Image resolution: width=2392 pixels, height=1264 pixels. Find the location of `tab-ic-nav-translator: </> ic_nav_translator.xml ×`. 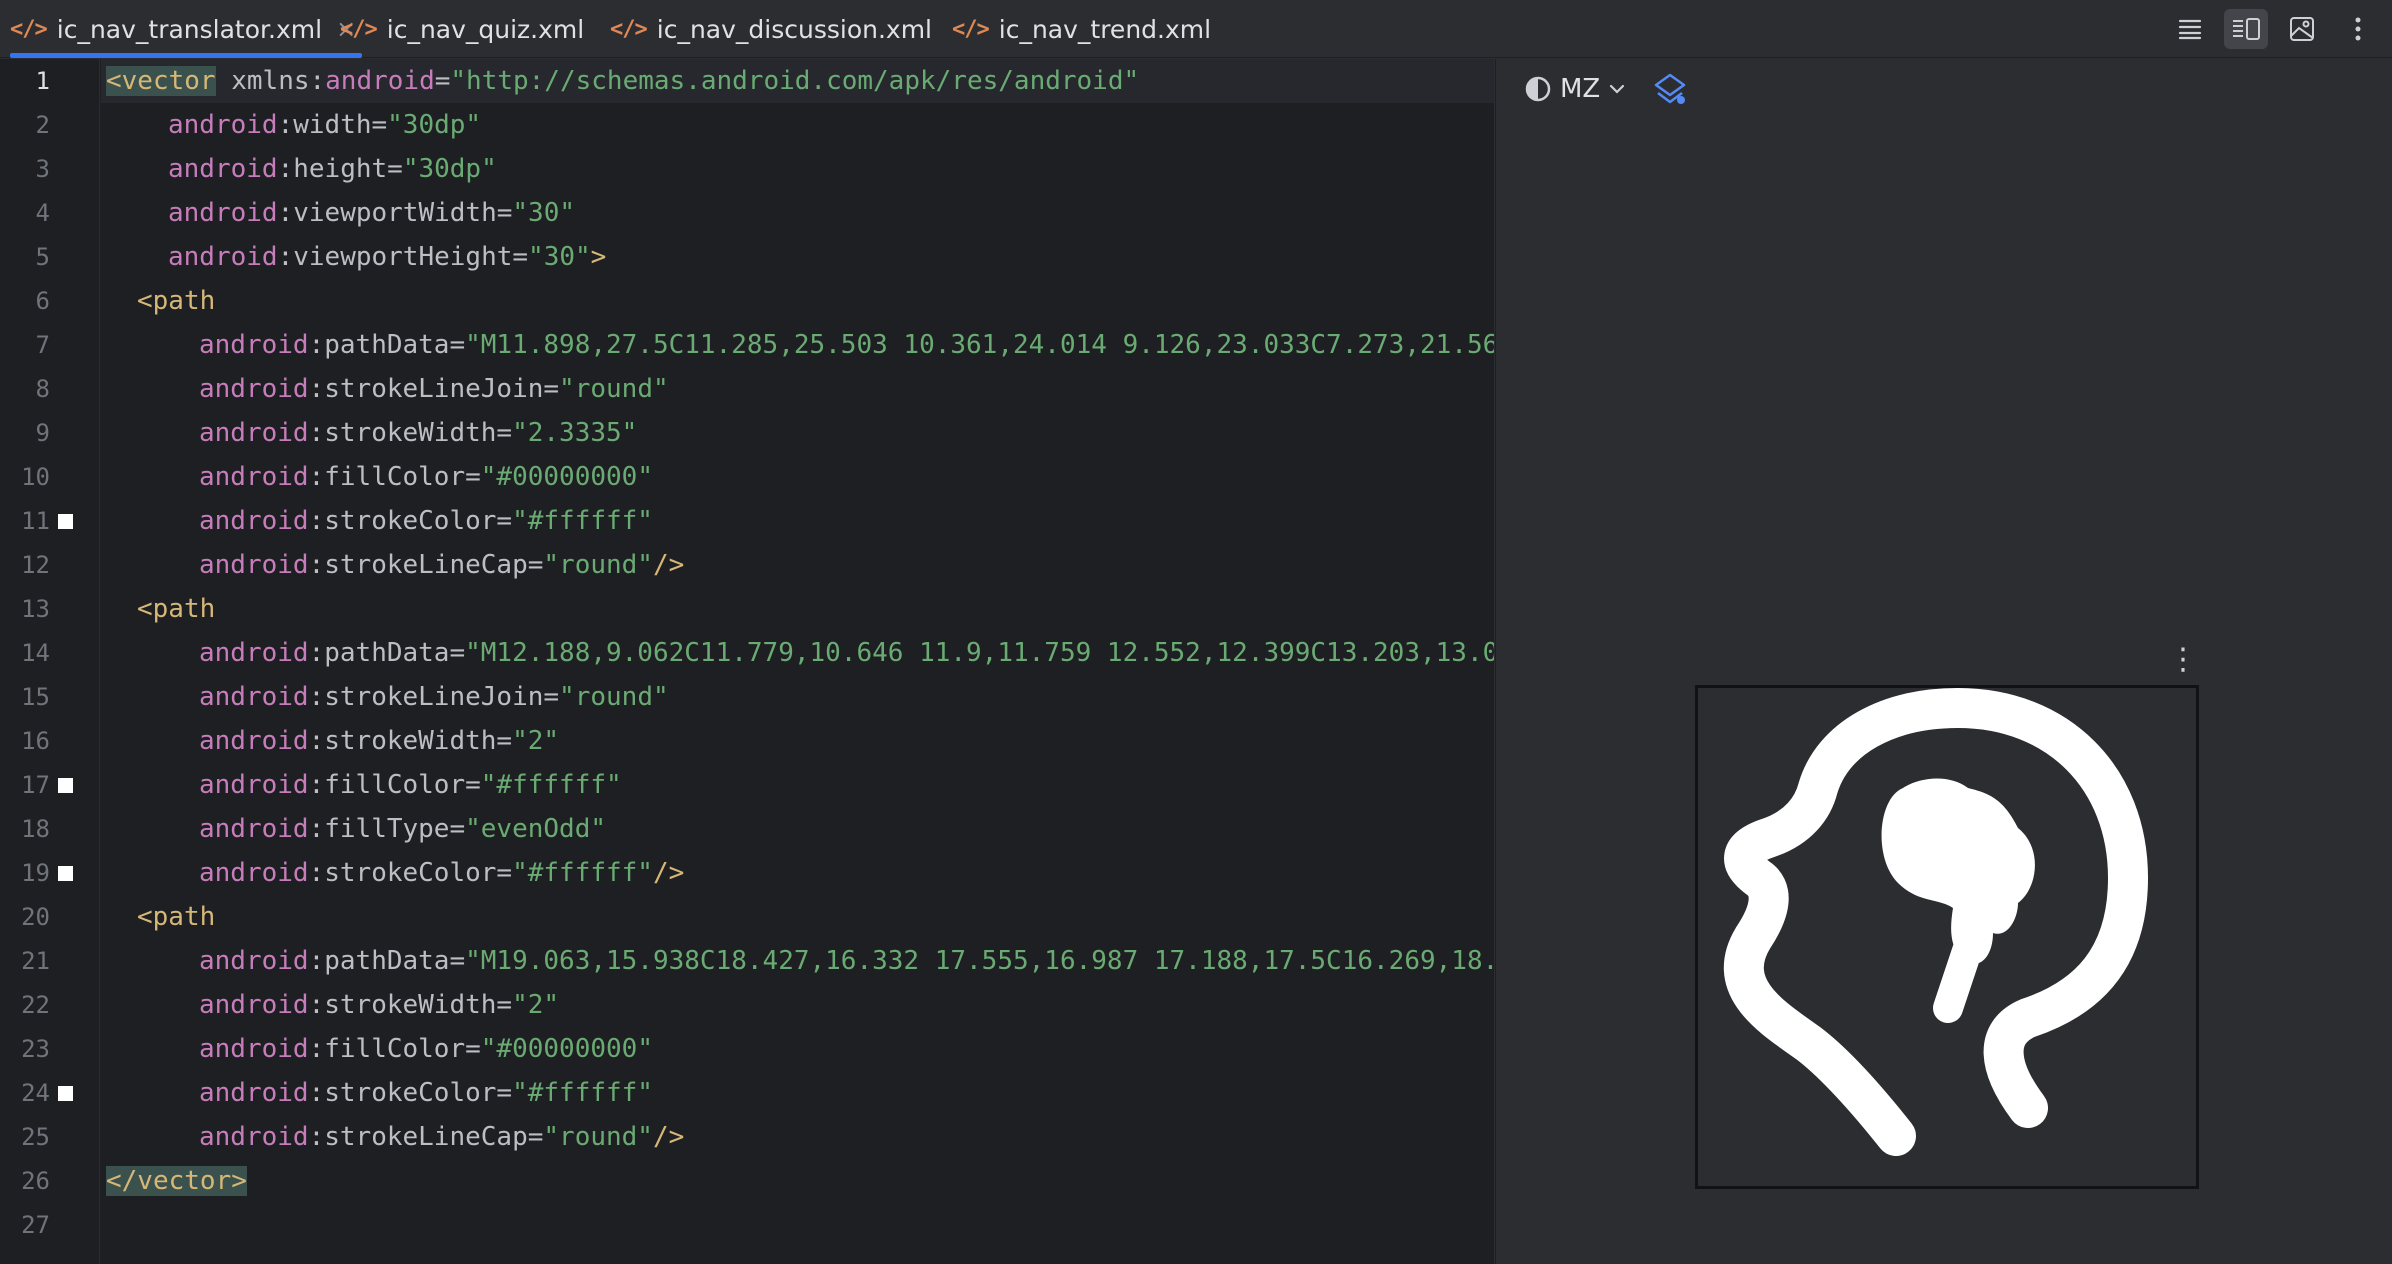

tab-ic-nav-translator: </> ic_nav_translator.xml × is located at coordinates (186, 29).